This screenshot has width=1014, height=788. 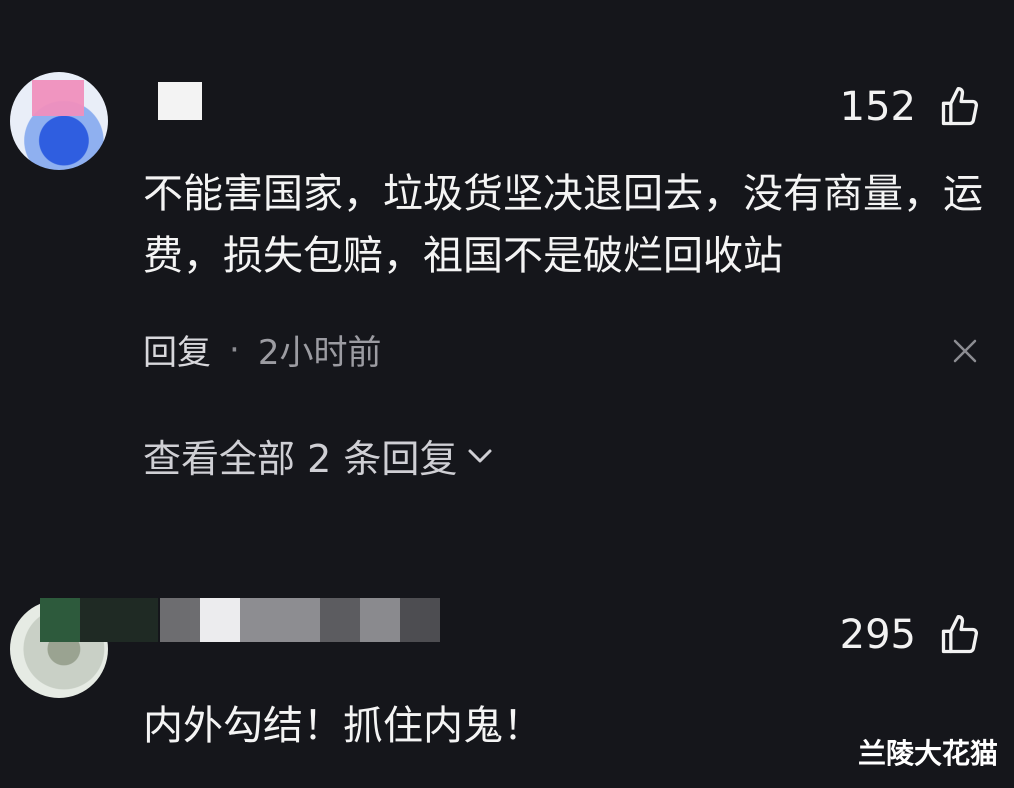 I want to click on reply-button: 回复, so click(x=177, y=349).